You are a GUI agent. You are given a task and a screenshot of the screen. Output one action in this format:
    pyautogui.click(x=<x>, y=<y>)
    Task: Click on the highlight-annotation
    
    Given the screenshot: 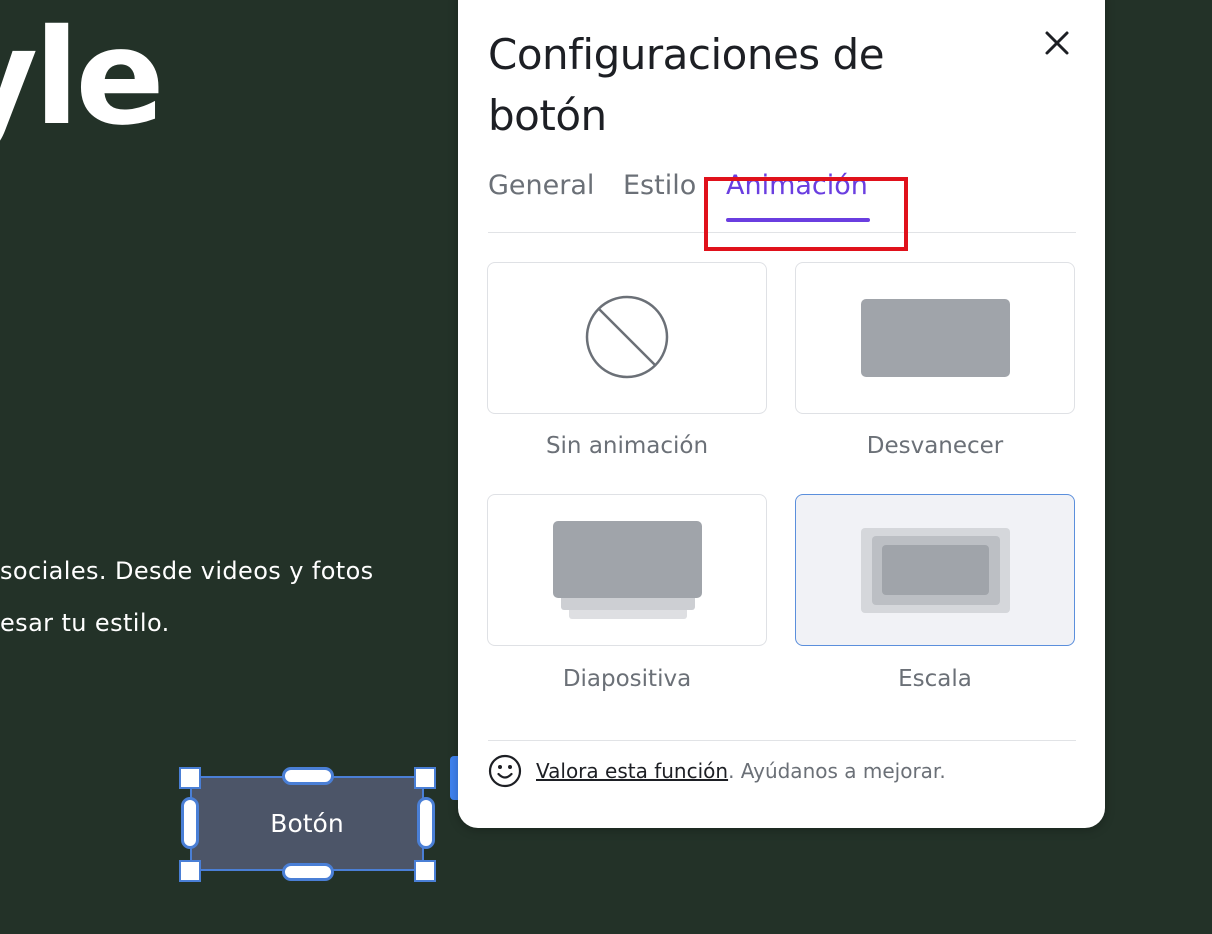 What is the action you would take?
    pyautogui.click(x=806, y=214)
    